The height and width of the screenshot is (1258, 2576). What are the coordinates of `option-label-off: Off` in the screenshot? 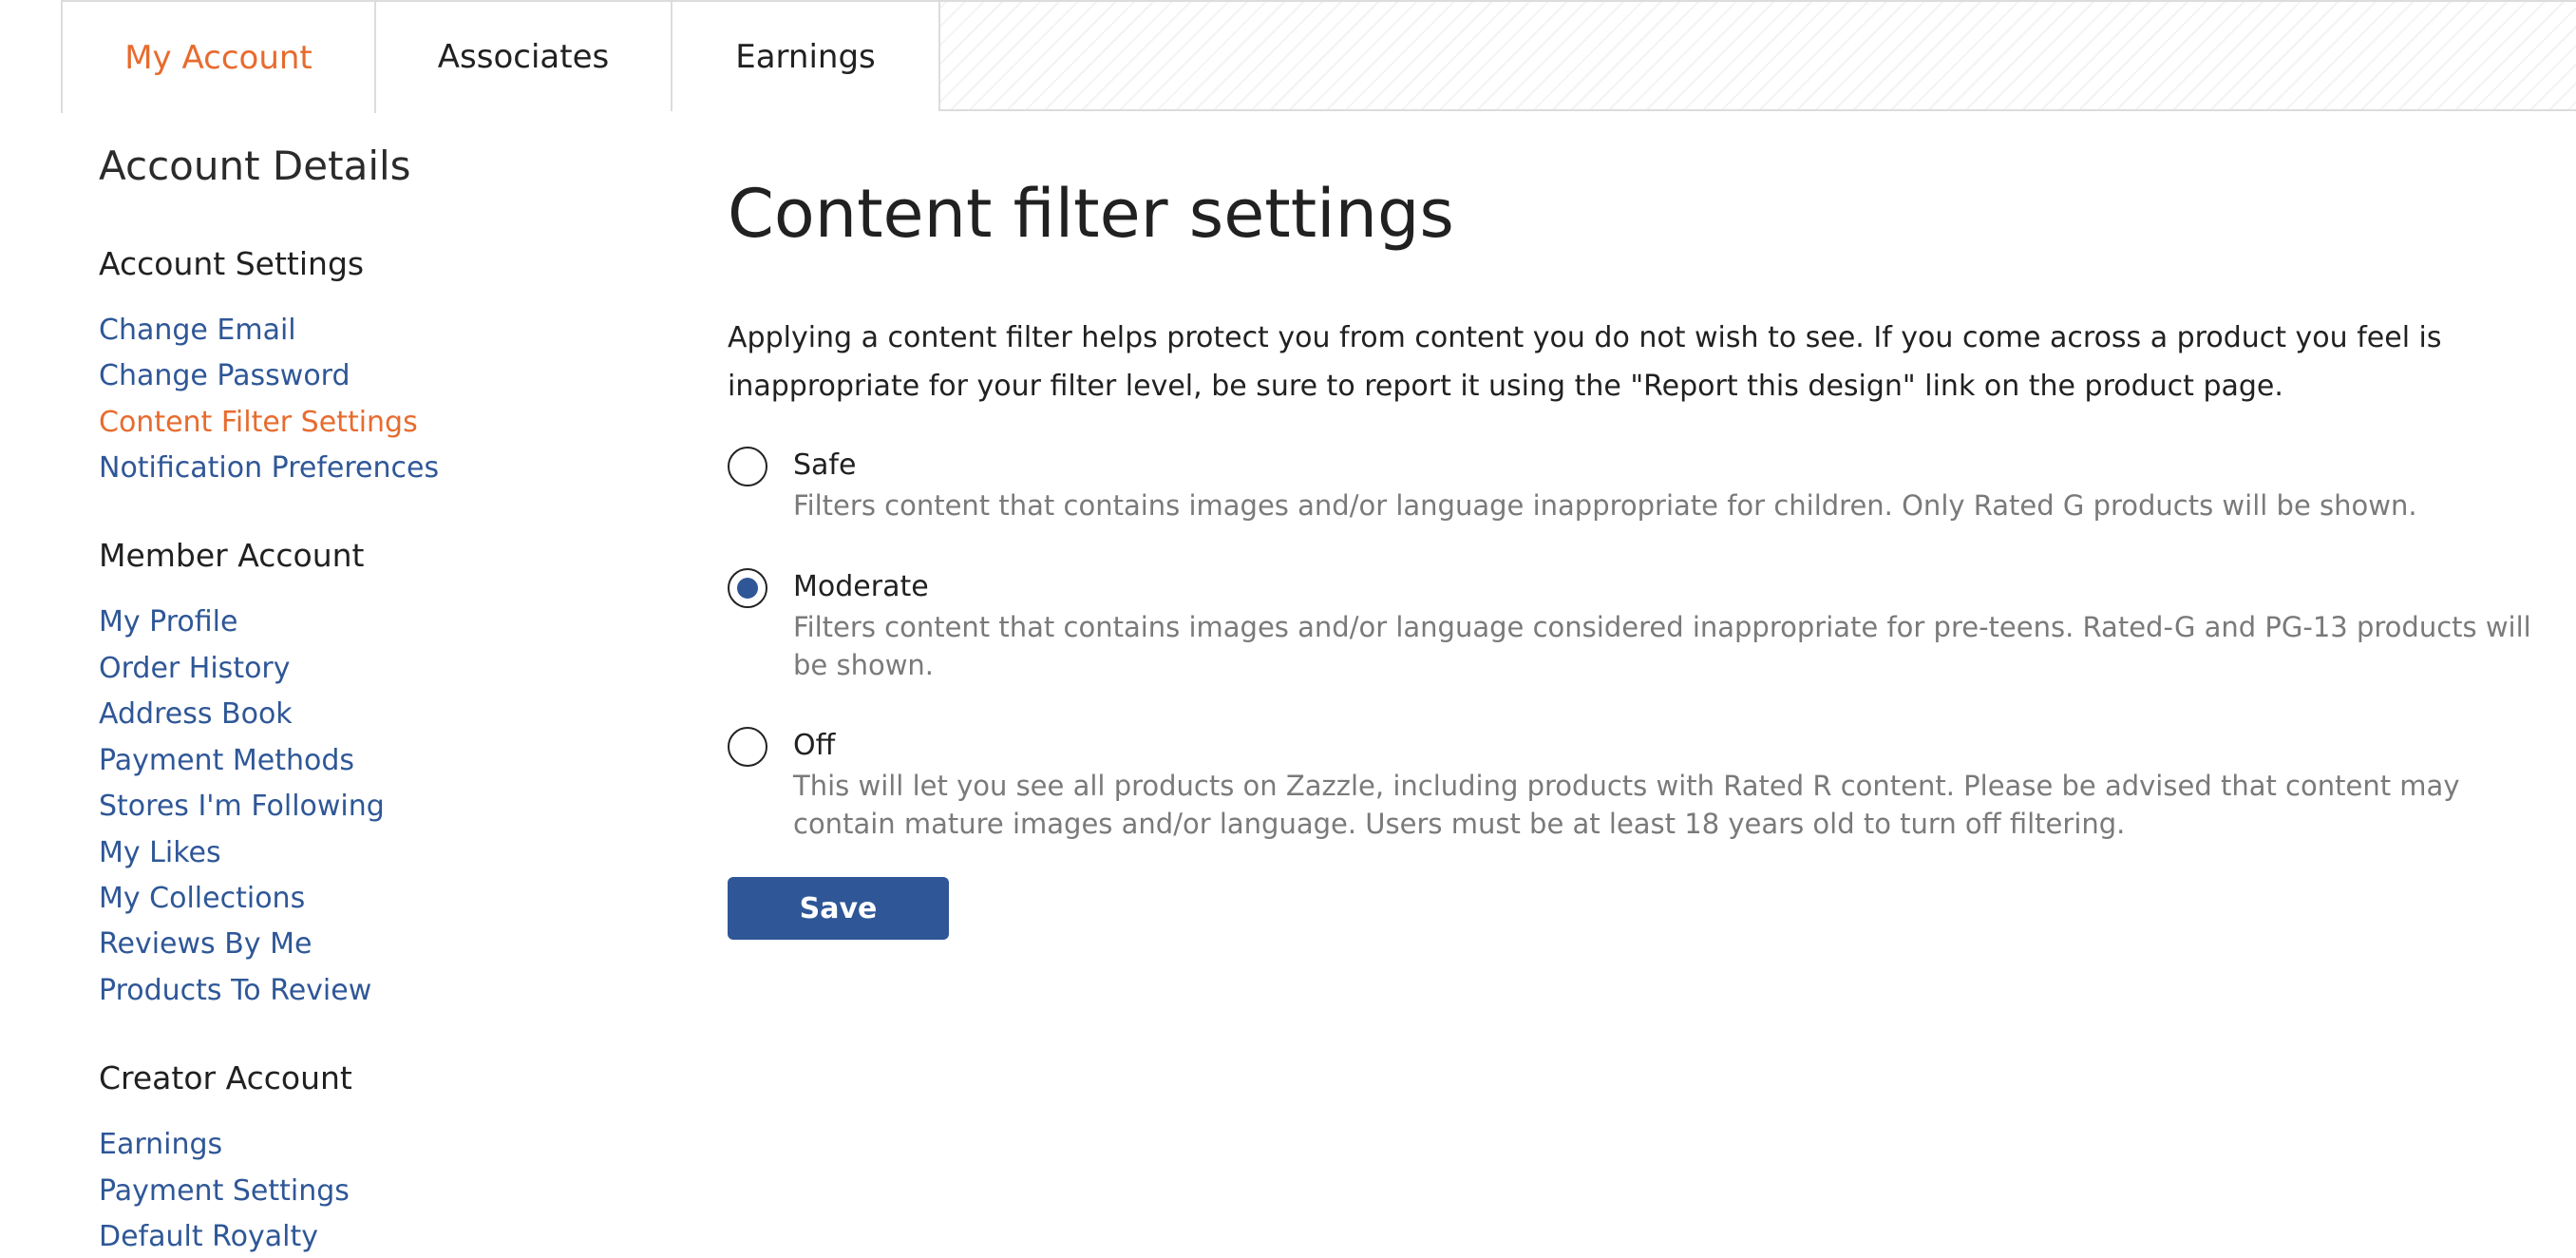 It's located at (814, 745).